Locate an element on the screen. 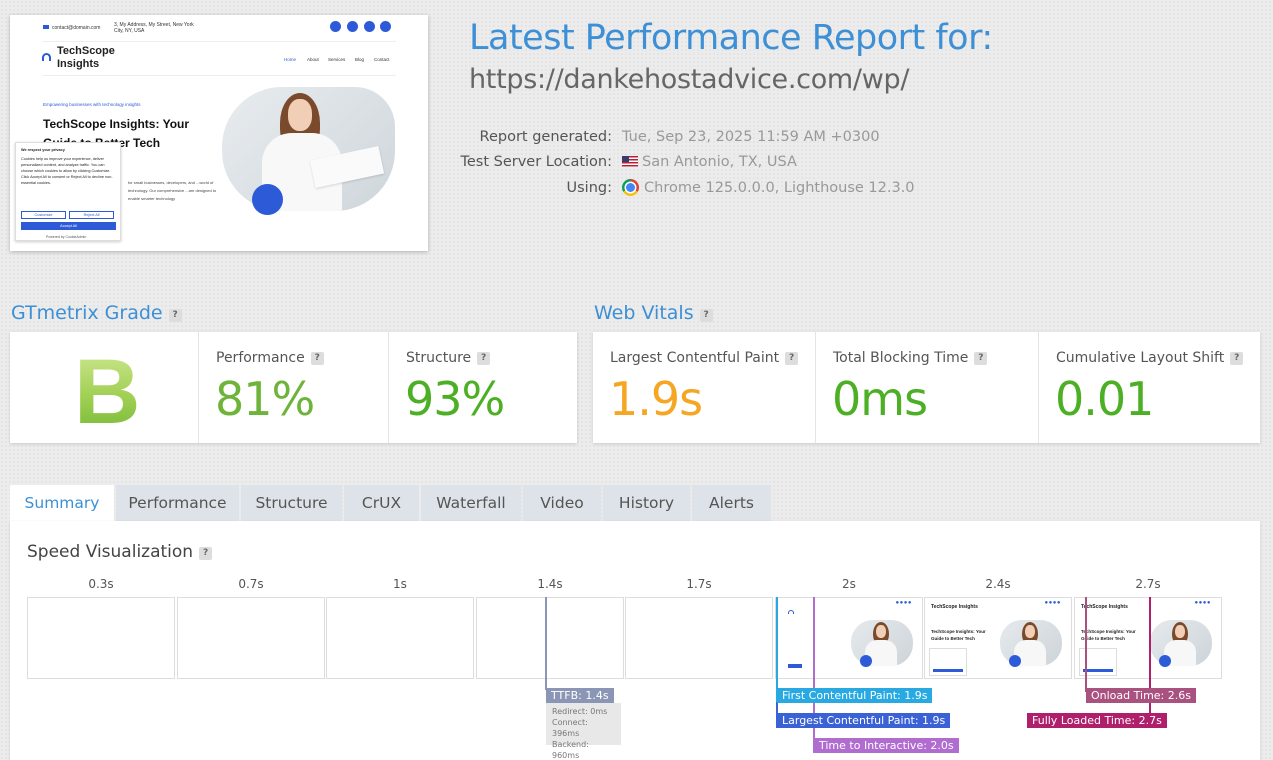  browser-label: Using: is located at coordinates (589, 188).